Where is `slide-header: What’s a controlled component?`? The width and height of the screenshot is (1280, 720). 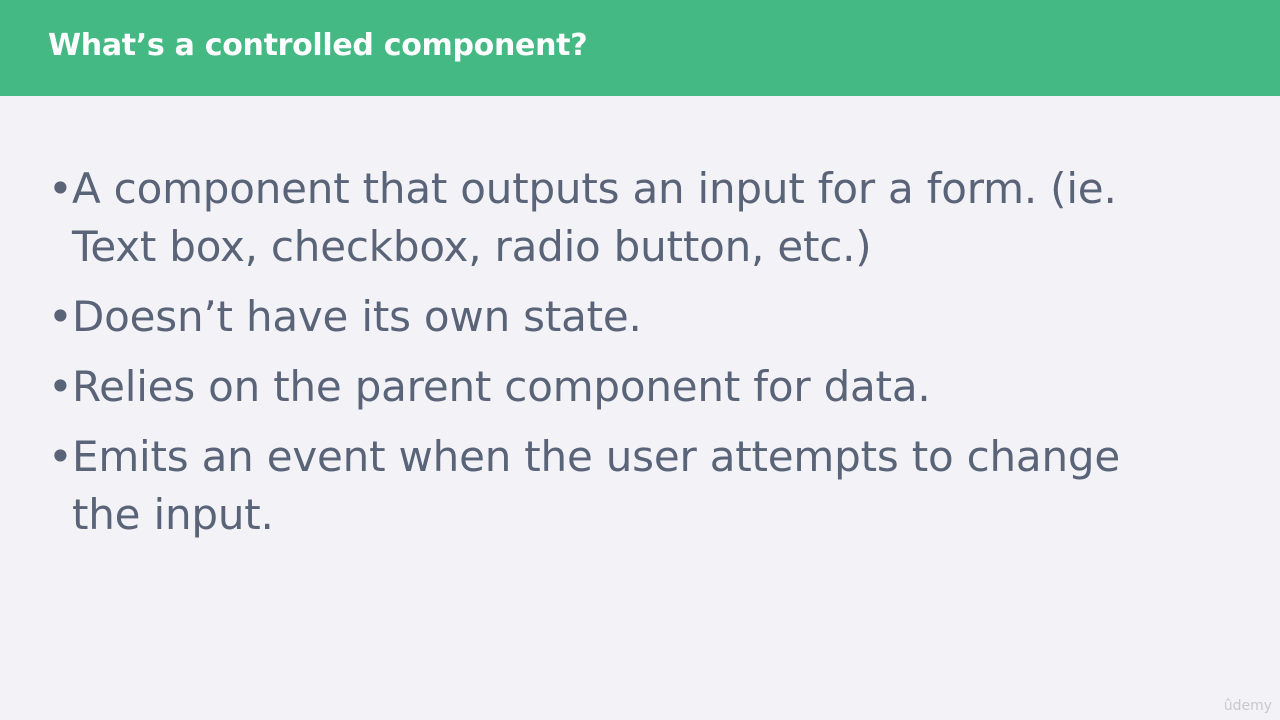 slide-header: What’s a controlled component? is located at coordinates (640, 48).